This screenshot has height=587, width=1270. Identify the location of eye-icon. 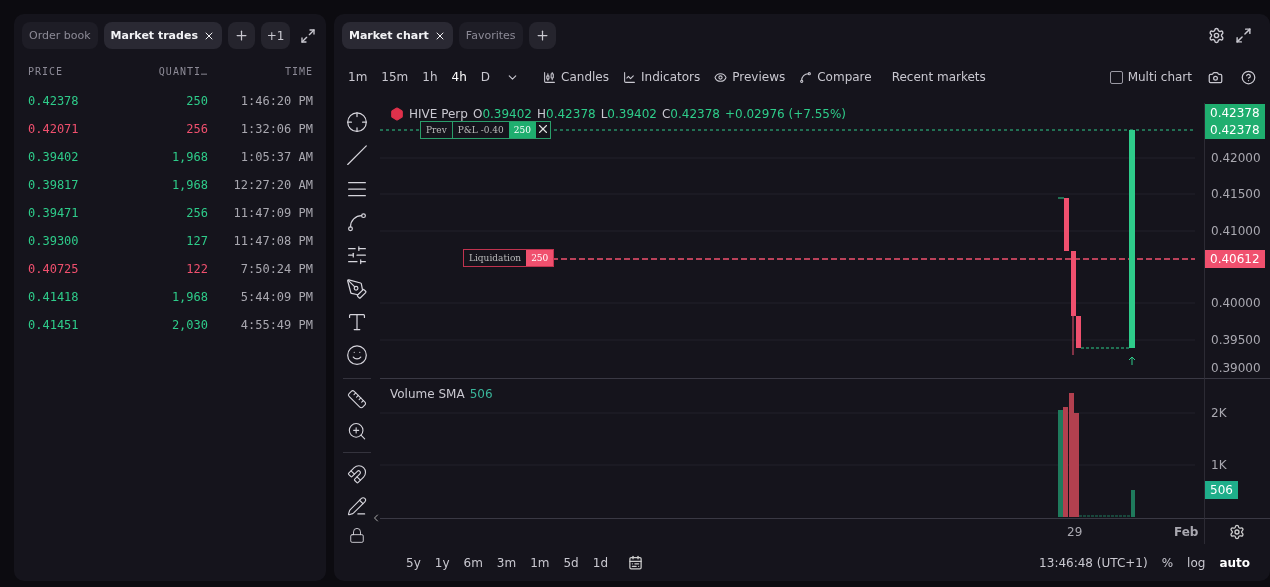
(721, 77).